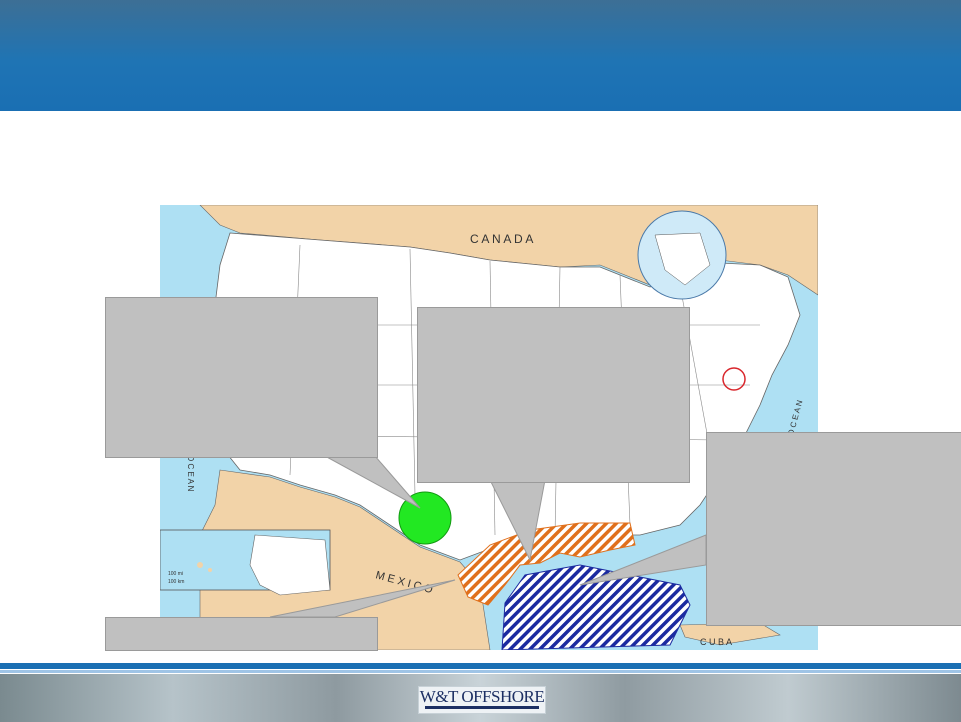 Image resolution: width=961 pixels, height=722 pixels. What do you see at coordinates (176, 582) in the screenshot?
I see `scale-bottom: 100 km` at bounding box center [176, 582].